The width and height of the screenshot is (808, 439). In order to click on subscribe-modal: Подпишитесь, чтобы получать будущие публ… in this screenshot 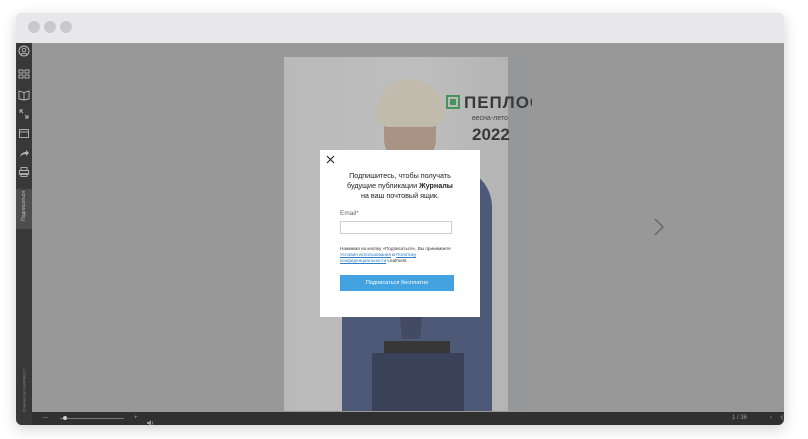, I will do `click(400, 233)`.